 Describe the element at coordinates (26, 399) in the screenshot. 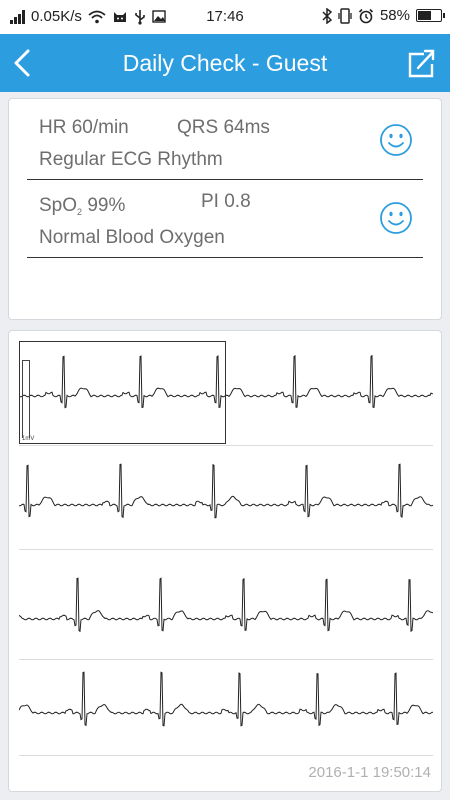

I see `calibration-pulse` at that location.